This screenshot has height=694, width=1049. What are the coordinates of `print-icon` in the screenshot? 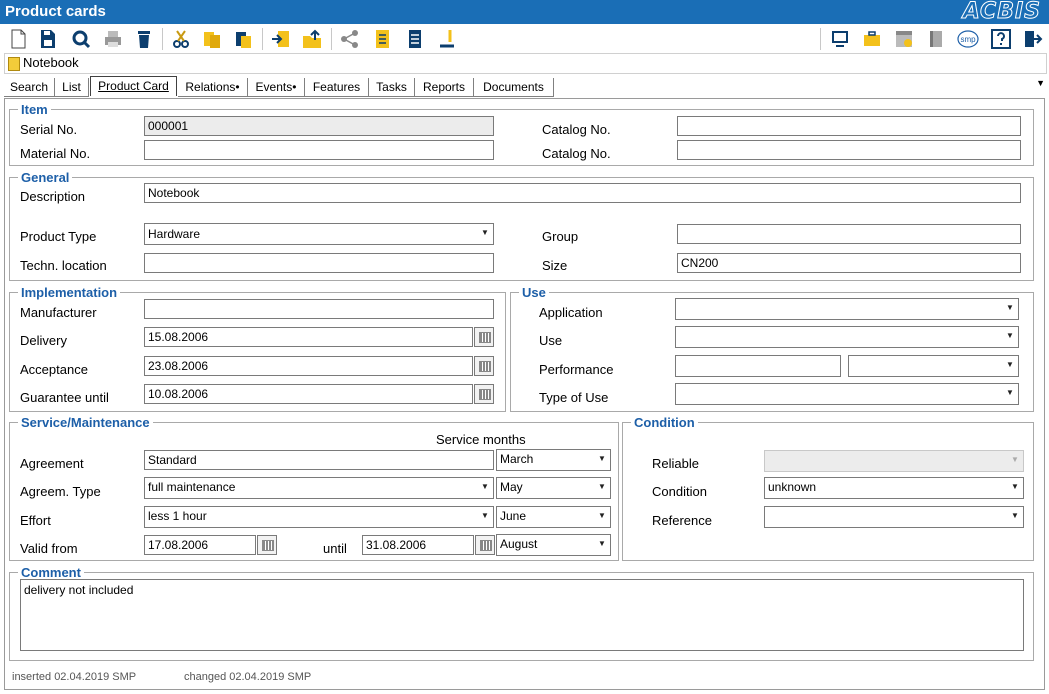 It's located at (113, 39).